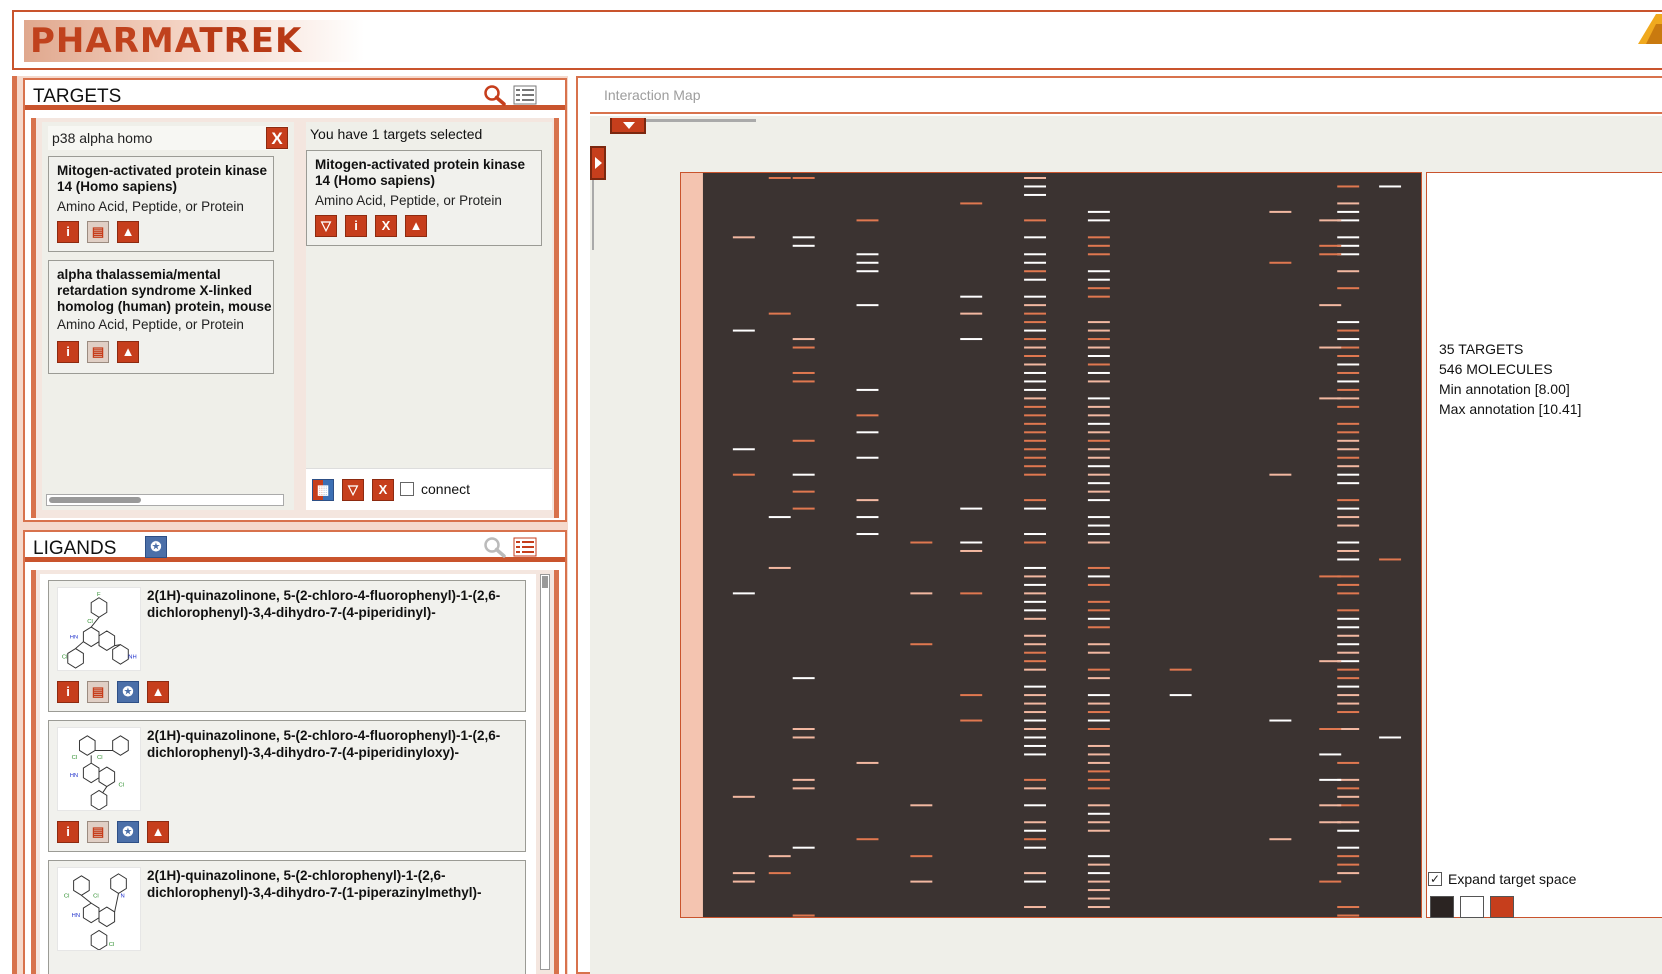 This screenshot has width=1662, height=974. I want to click on info-icon: i, so click(68, 832).